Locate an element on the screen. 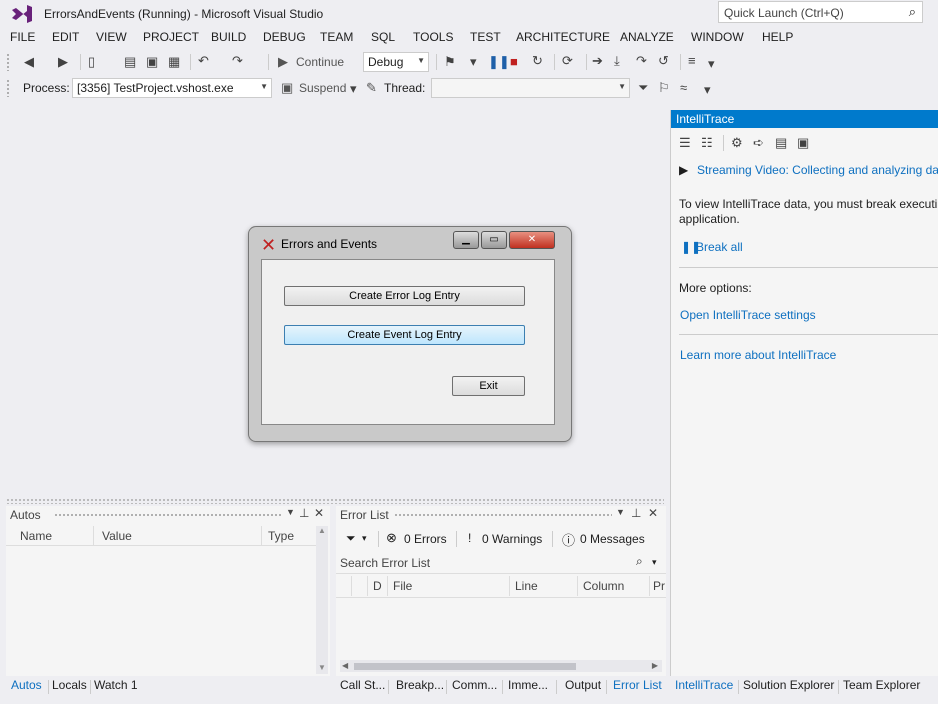 The width and height of the screenshot is (938, 704). scroll-left-icon: ◀ is located at coordinates (345, 665).